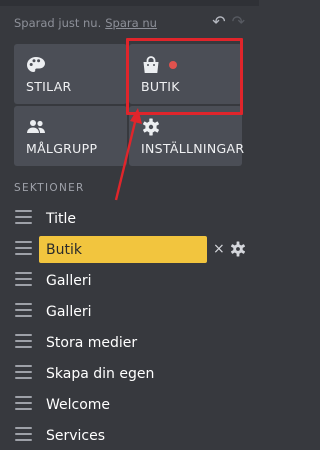  What do you see at coordinates (49, 86) in the screenshot?
I see `tile-label: STILAR` at bounding box center [49, 86].